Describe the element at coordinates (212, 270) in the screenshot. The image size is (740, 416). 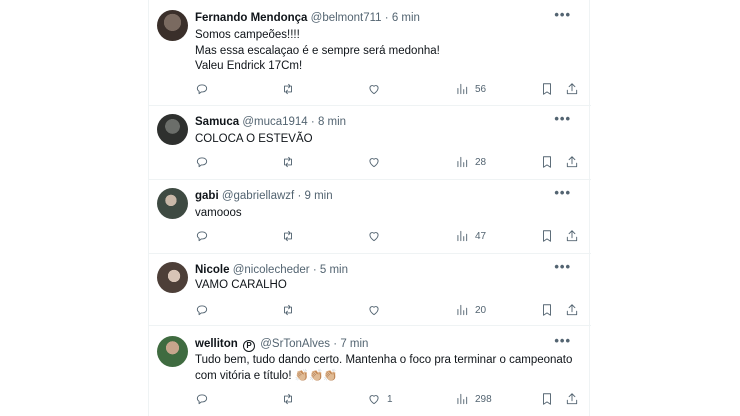
I see `author-name: Nicole` at that location.